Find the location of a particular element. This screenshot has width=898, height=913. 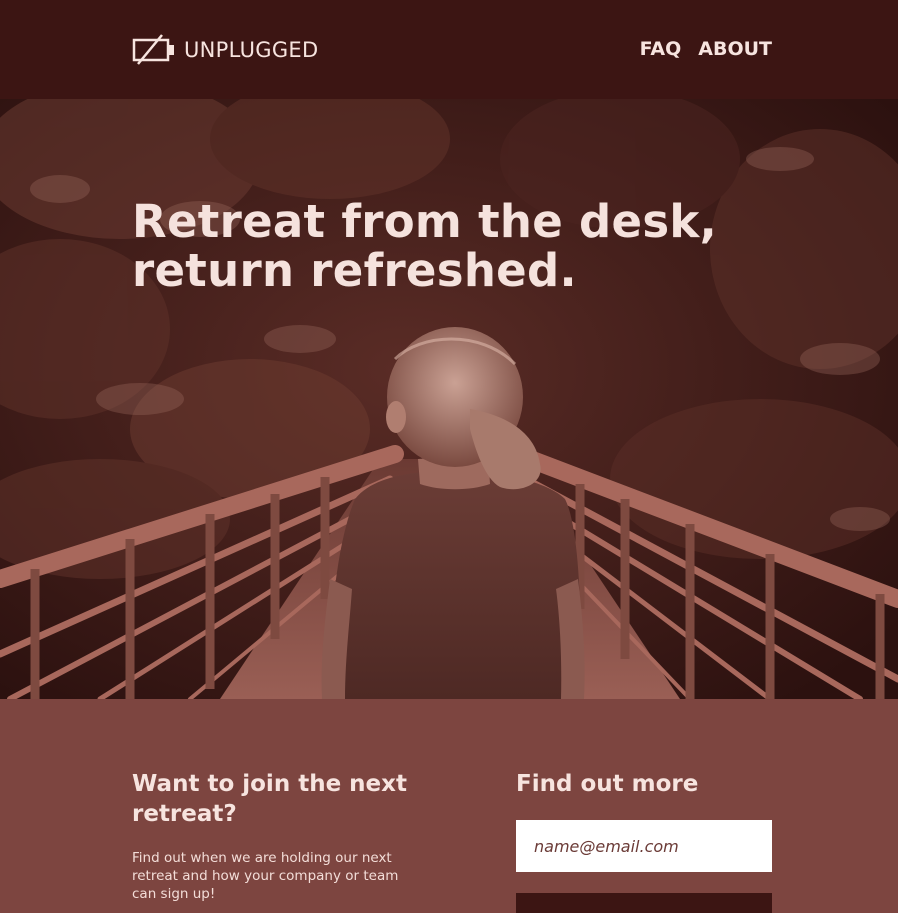

logo-text: UNPLUGGED is located at coordinates (251, 49).